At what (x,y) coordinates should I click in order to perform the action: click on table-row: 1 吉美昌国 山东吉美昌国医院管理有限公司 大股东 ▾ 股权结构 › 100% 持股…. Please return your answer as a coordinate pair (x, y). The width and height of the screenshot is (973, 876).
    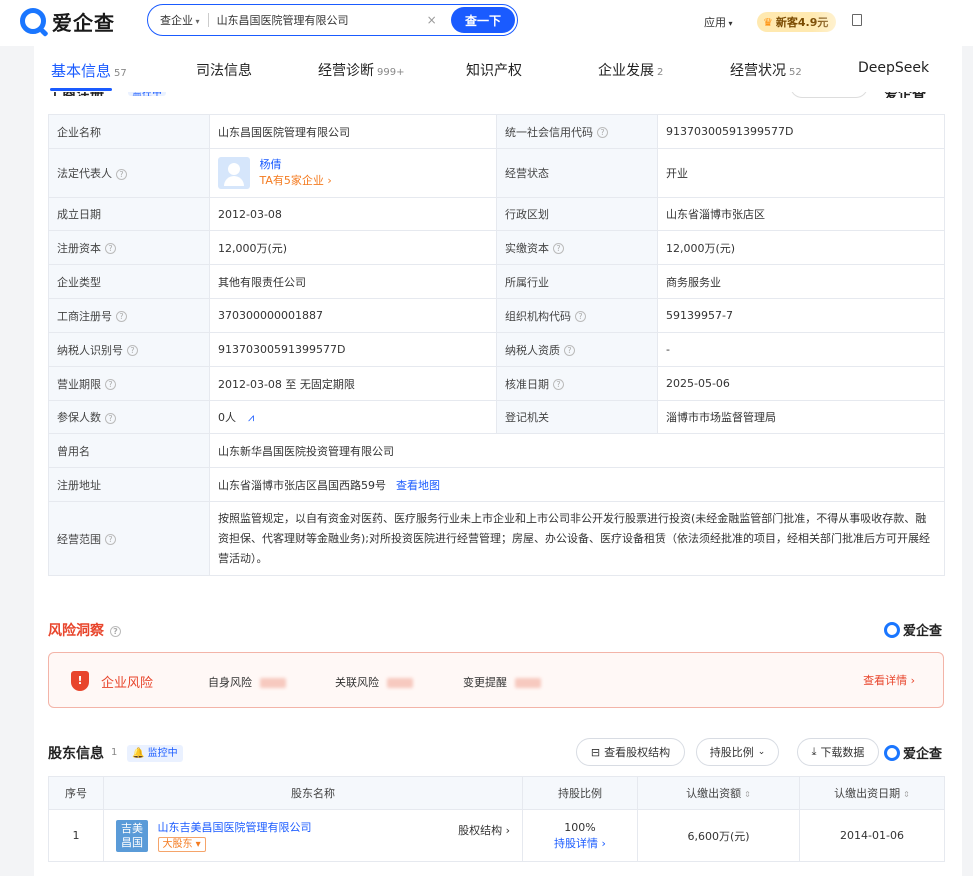
    Looking at the image, I should click on (496, 835).